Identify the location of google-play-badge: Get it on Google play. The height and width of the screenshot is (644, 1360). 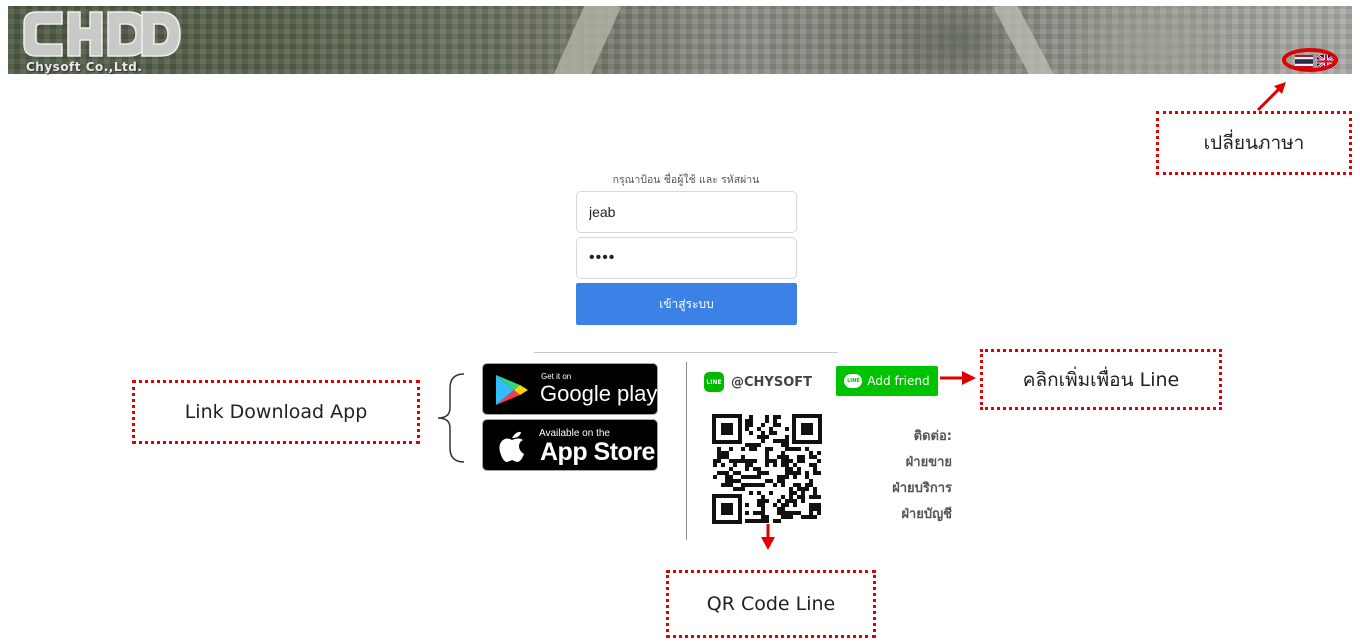
(570, 389).